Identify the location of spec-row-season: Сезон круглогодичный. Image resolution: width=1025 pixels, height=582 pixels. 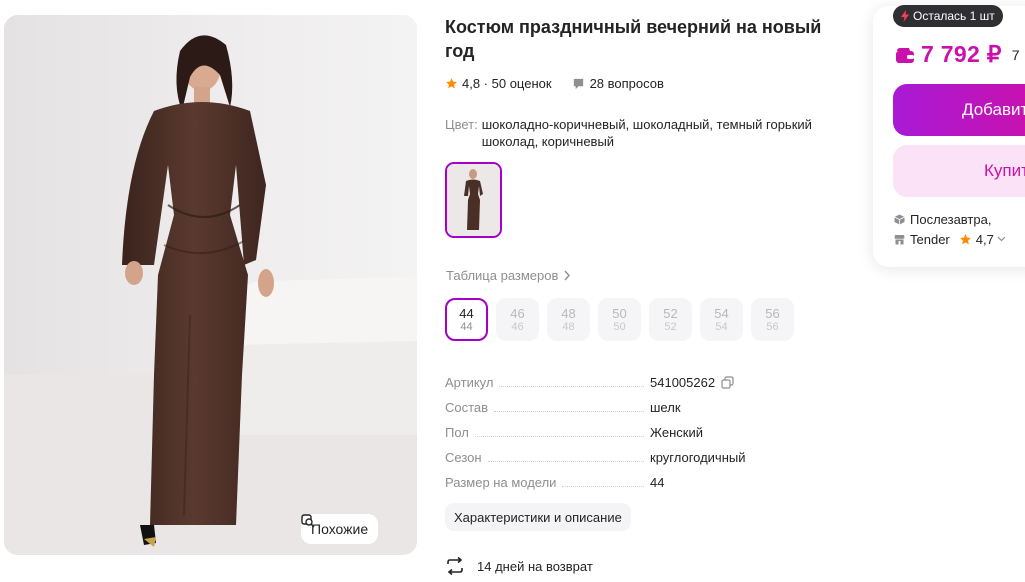
(600, 457).